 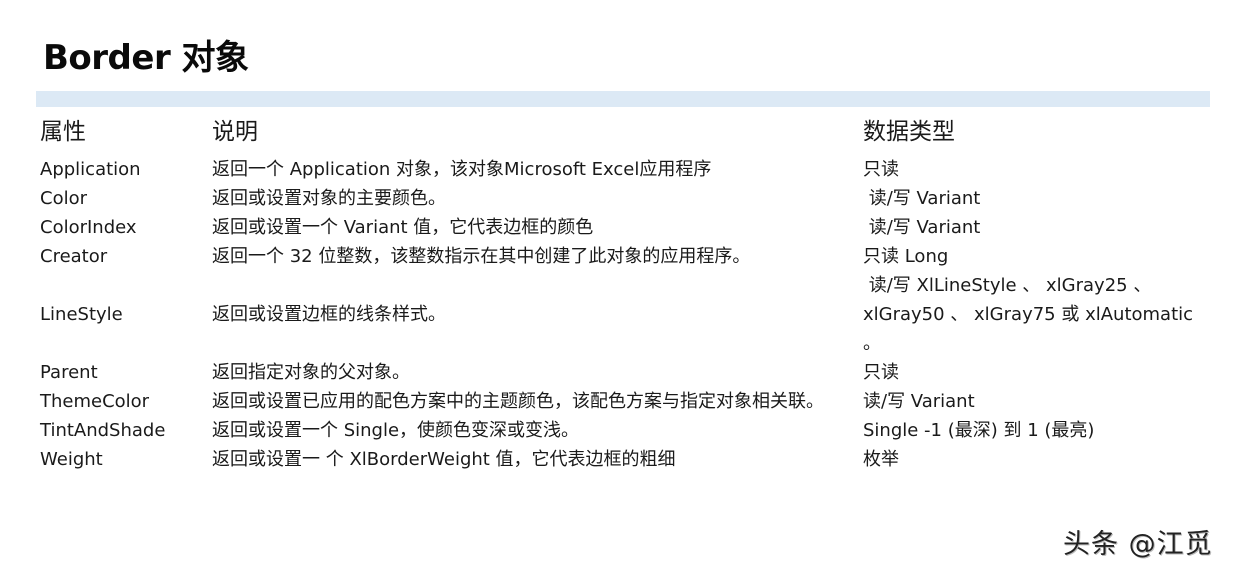 I want to click on column-header-property: 属性, so click(x=63, y=132).